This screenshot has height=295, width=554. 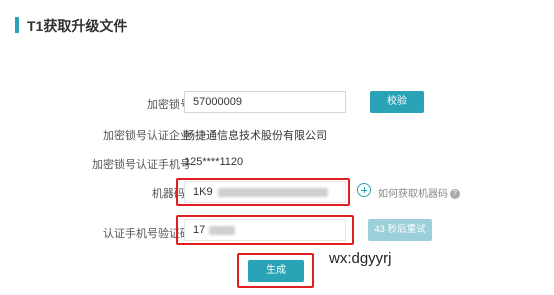 What do you see at coordinates (265, 102) in the screenshot?
I see `encryption-lock-input: 57000009` at bounding box center [265, 102].